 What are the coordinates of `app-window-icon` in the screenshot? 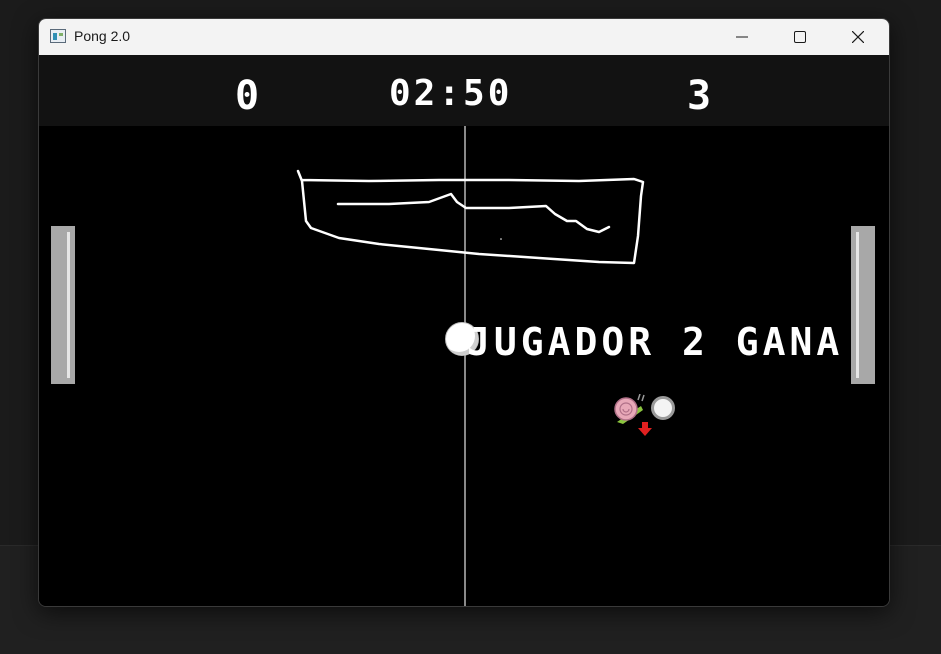 It's located at (58, 36).